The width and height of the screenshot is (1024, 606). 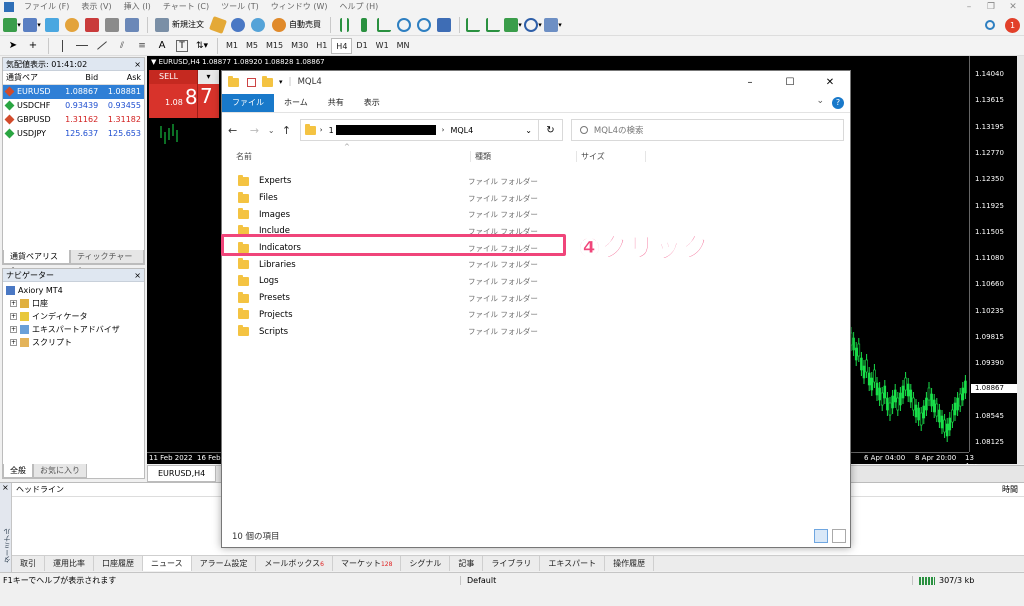 I want to click on arrows-tool: ⇅▾, so click(x=202, y=46).